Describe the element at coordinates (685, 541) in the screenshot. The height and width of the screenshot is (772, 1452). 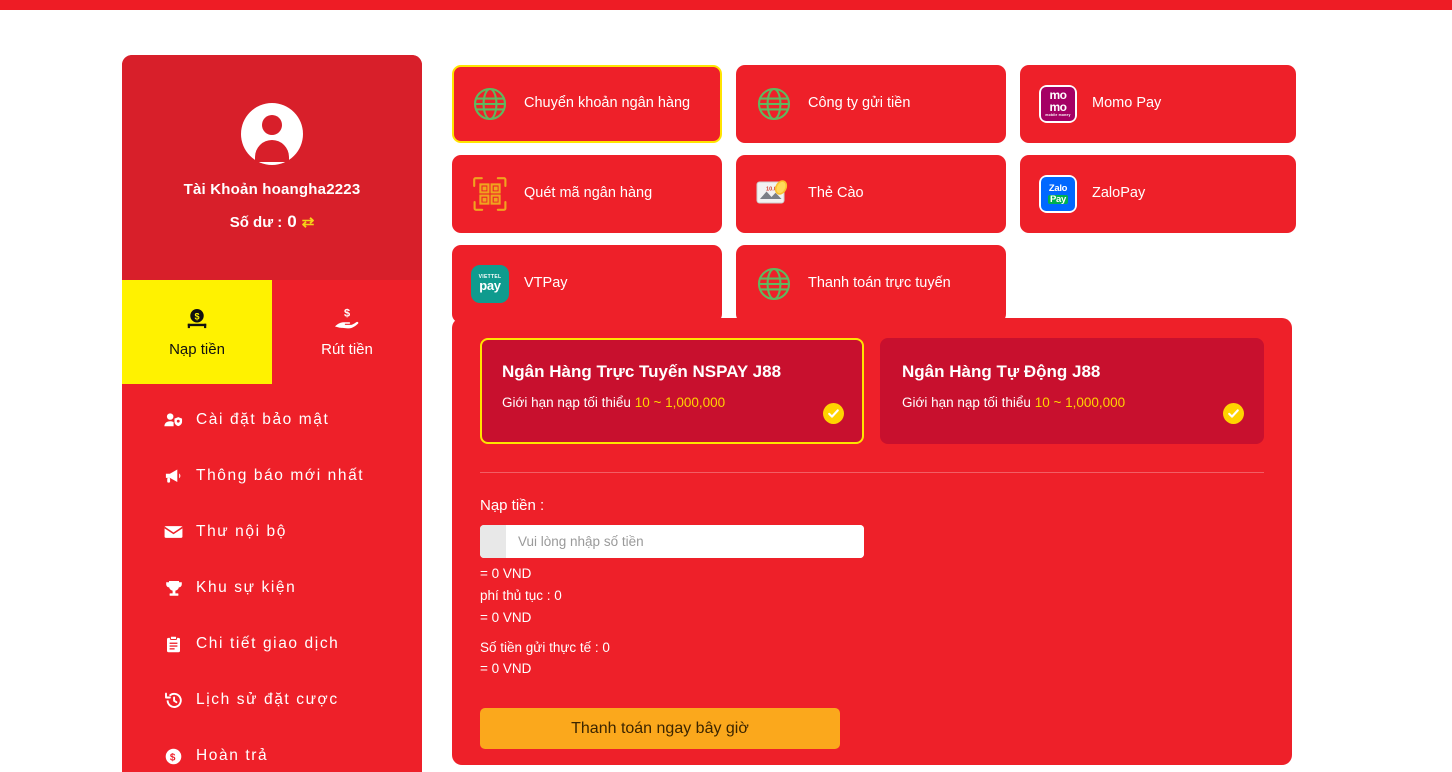
I see `amount-input` at that location.